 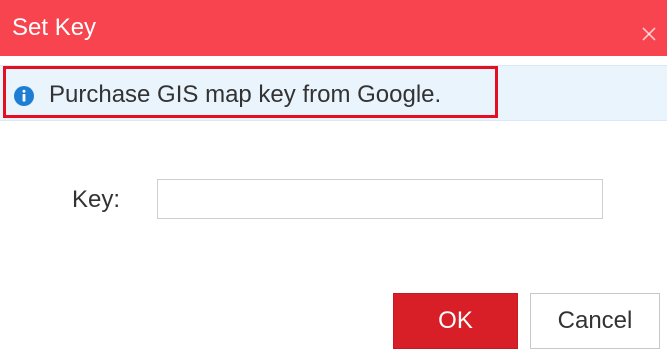 What do you see at coordinates (245, 94) in the screenshot?
I see `info-message: Purchase GIS map key from Google.` at bounding box center [245, 94].